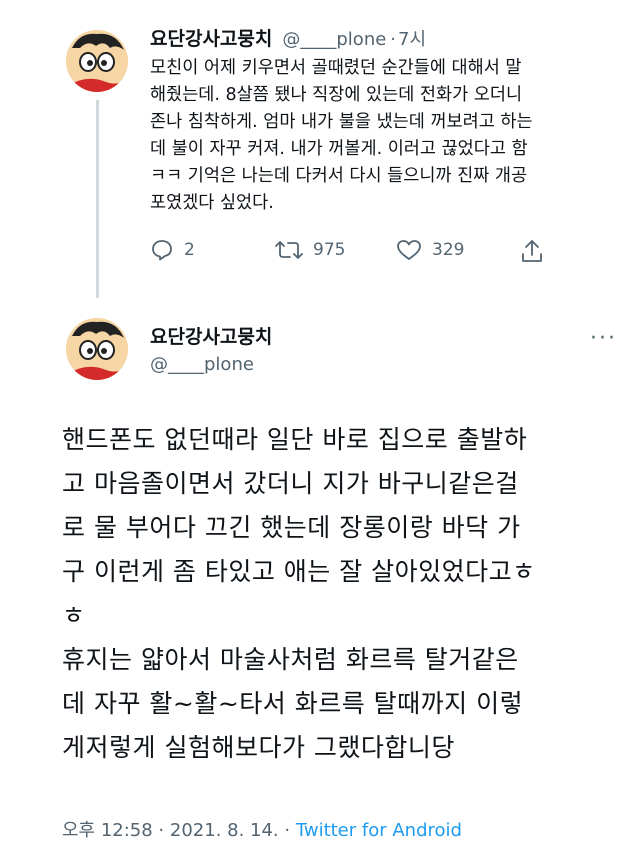 This screenshot has width=640, height=857. Describe the element at coordinates (430, 250) in the screenshot. I see `like-button: 329` at that location.